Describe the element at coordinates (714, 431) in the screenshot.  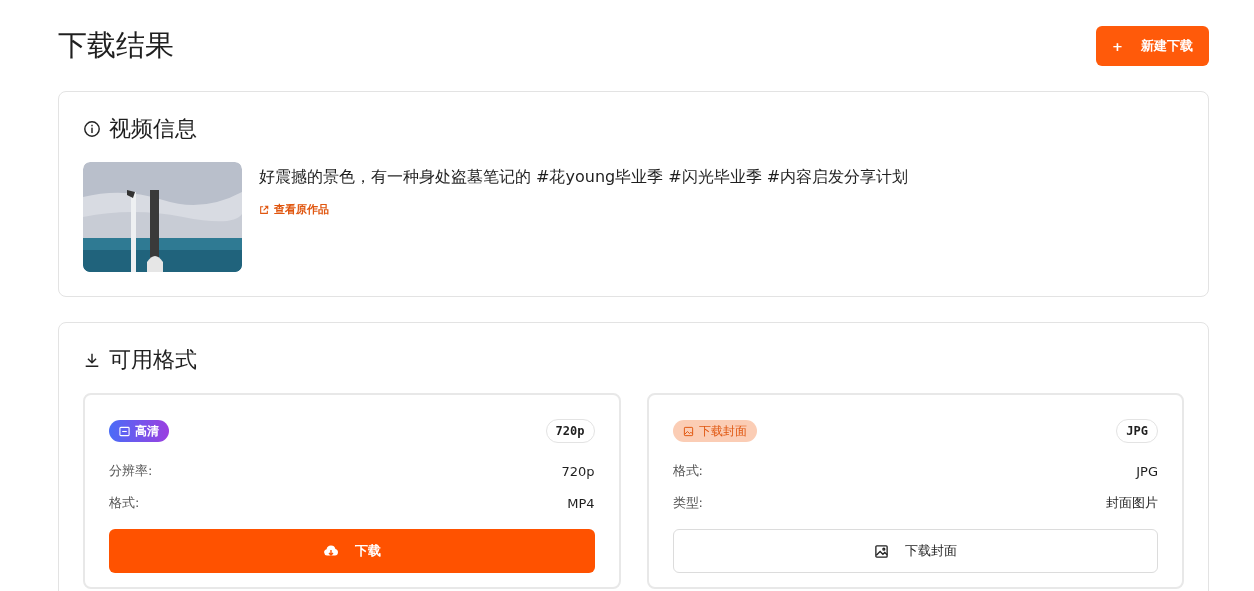
I see `quality-badge: 下载封面` at that location.